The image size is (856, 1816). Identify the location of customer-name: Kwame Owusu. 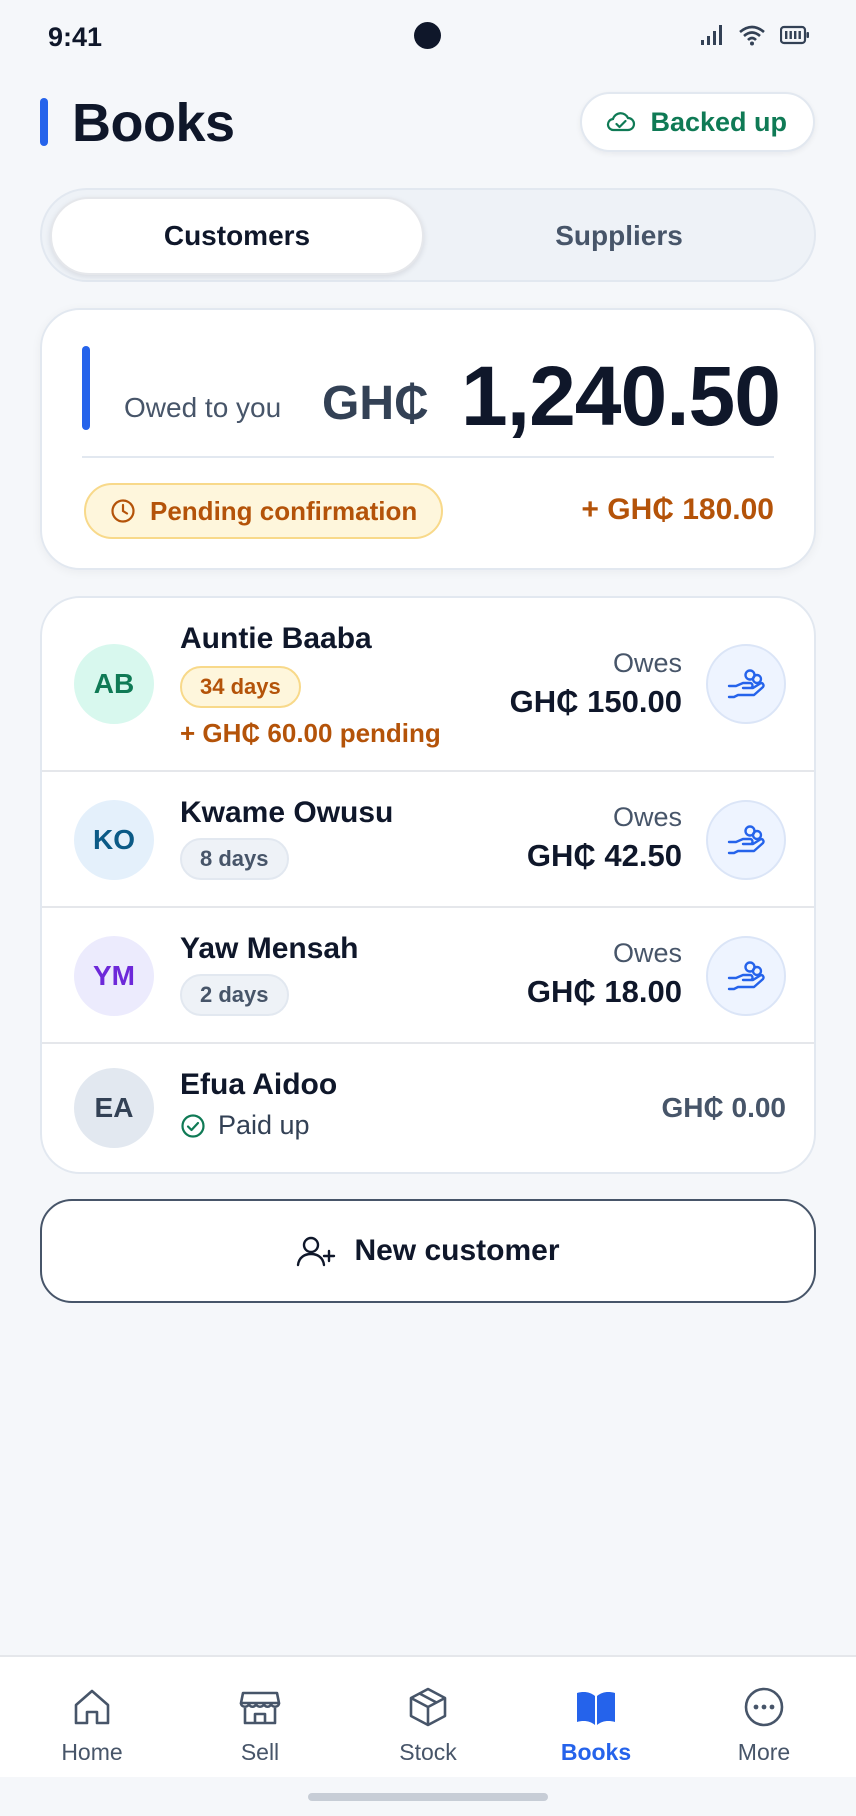
(287, 812).